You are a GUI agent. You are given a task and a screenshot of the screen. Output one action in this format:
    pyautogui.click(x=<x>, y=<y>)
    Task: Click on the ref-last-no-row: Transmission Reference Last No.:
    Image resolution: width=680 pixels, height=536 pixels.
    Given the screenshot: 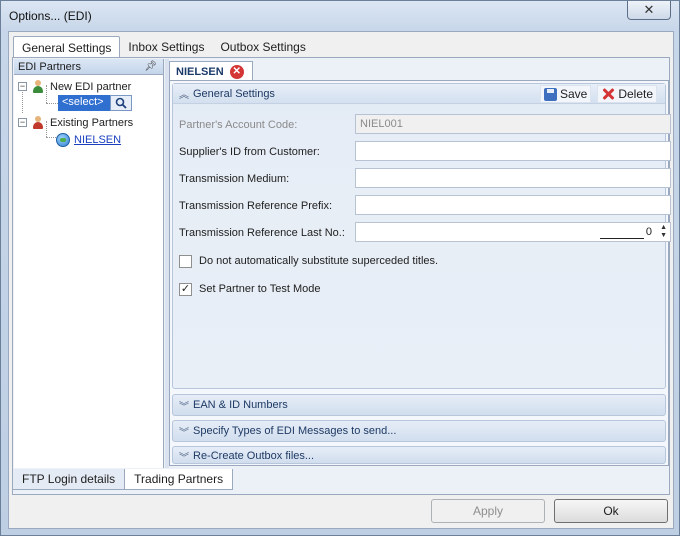 What is the action you would take?
    pyautogui.click(x=267, y=232)
    